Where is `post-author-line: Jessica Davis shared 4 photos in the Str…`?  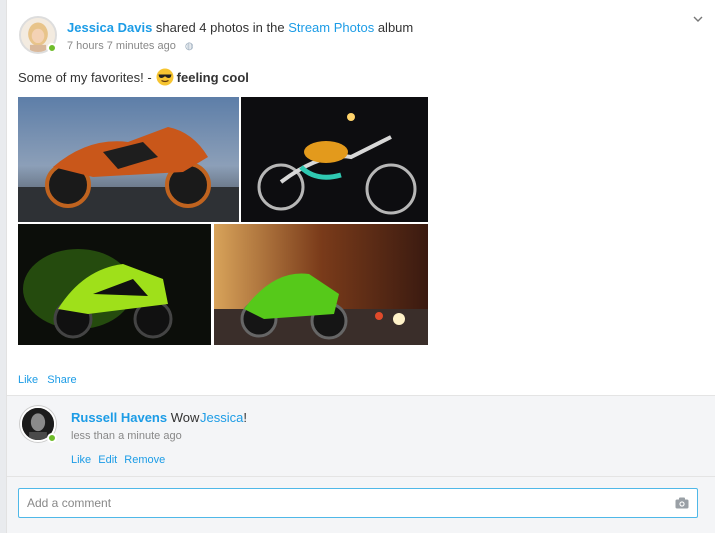
post-author-line: Jessica Davis shared 4 photos in the Str… is located at coordinates (240, 27).